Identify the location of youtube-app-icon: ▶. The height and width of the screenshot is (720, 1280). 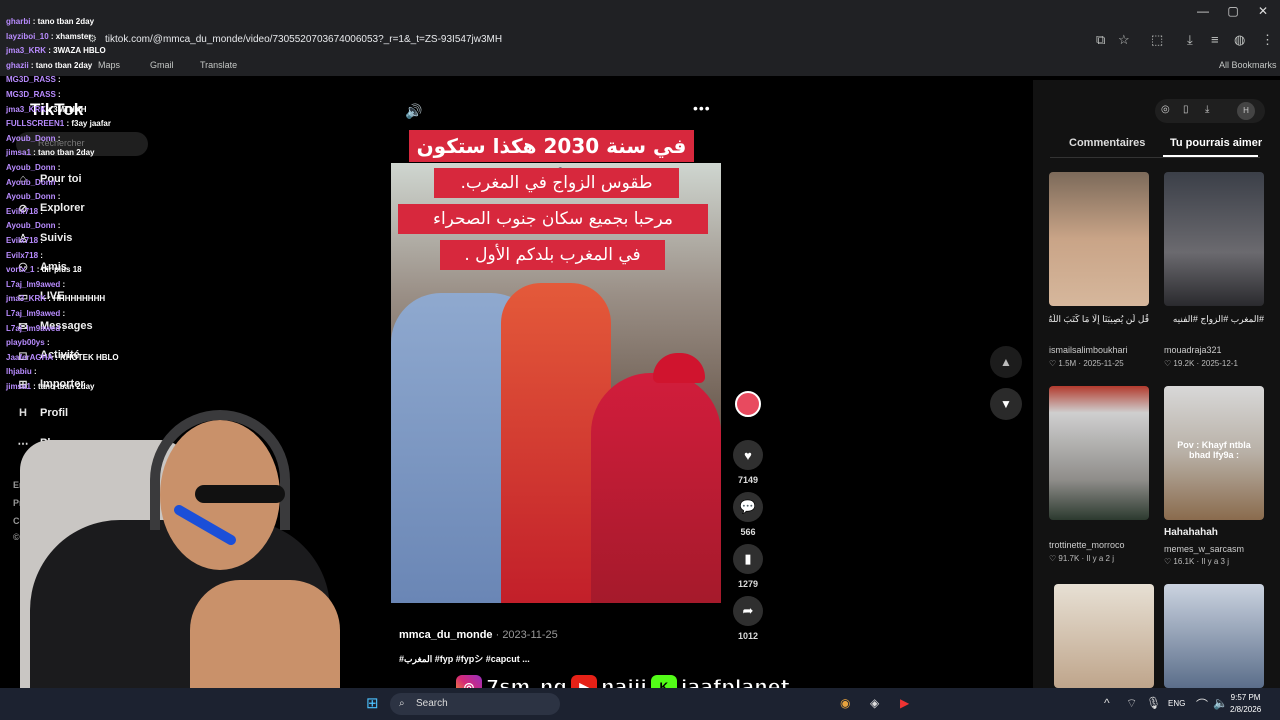
(904, 703).